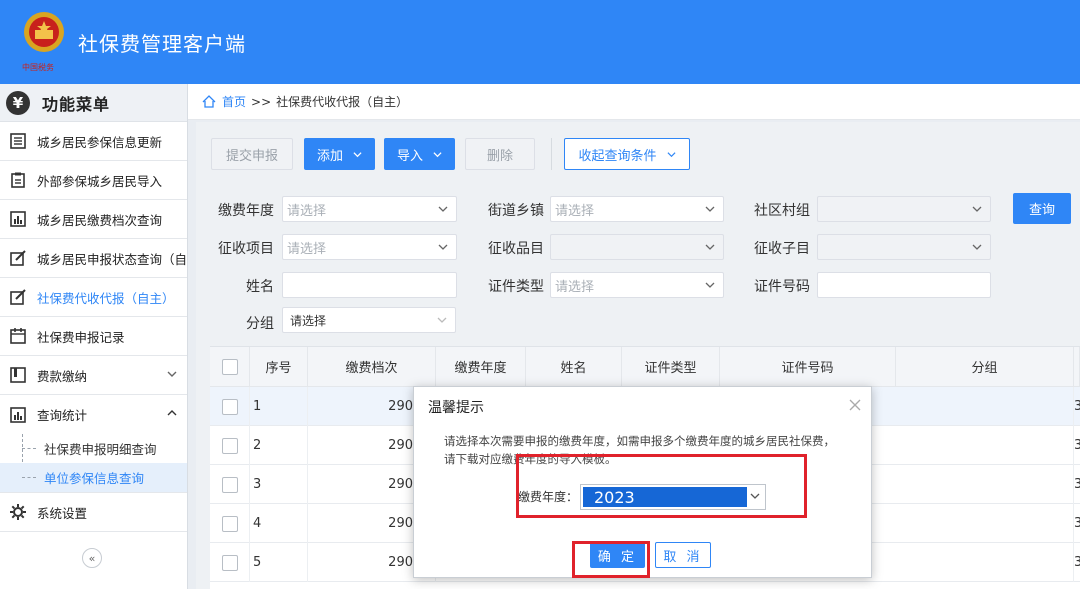  I want to click on sidebar-item-settings: 系统设置, so click(93, 512).